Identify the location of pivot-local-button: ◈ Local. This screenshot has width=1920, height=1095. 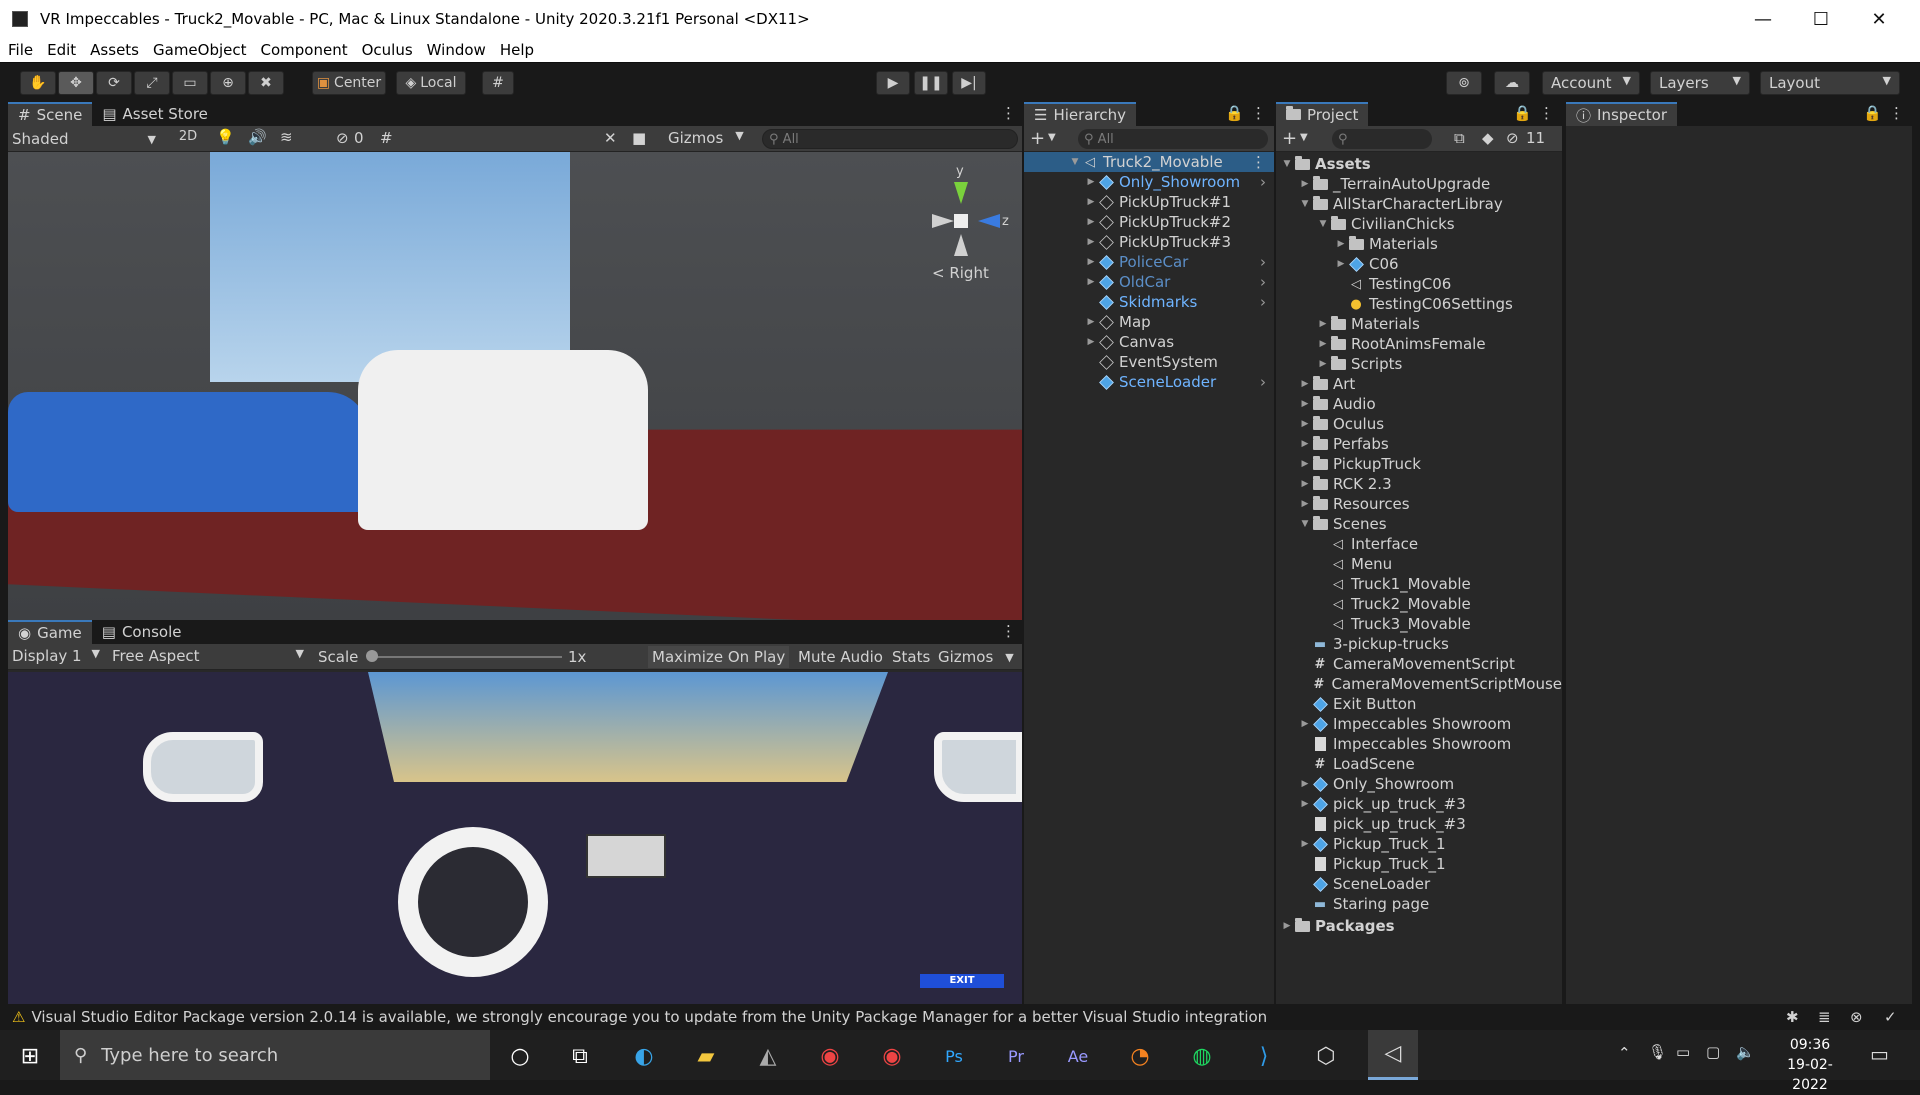
(431, 83).